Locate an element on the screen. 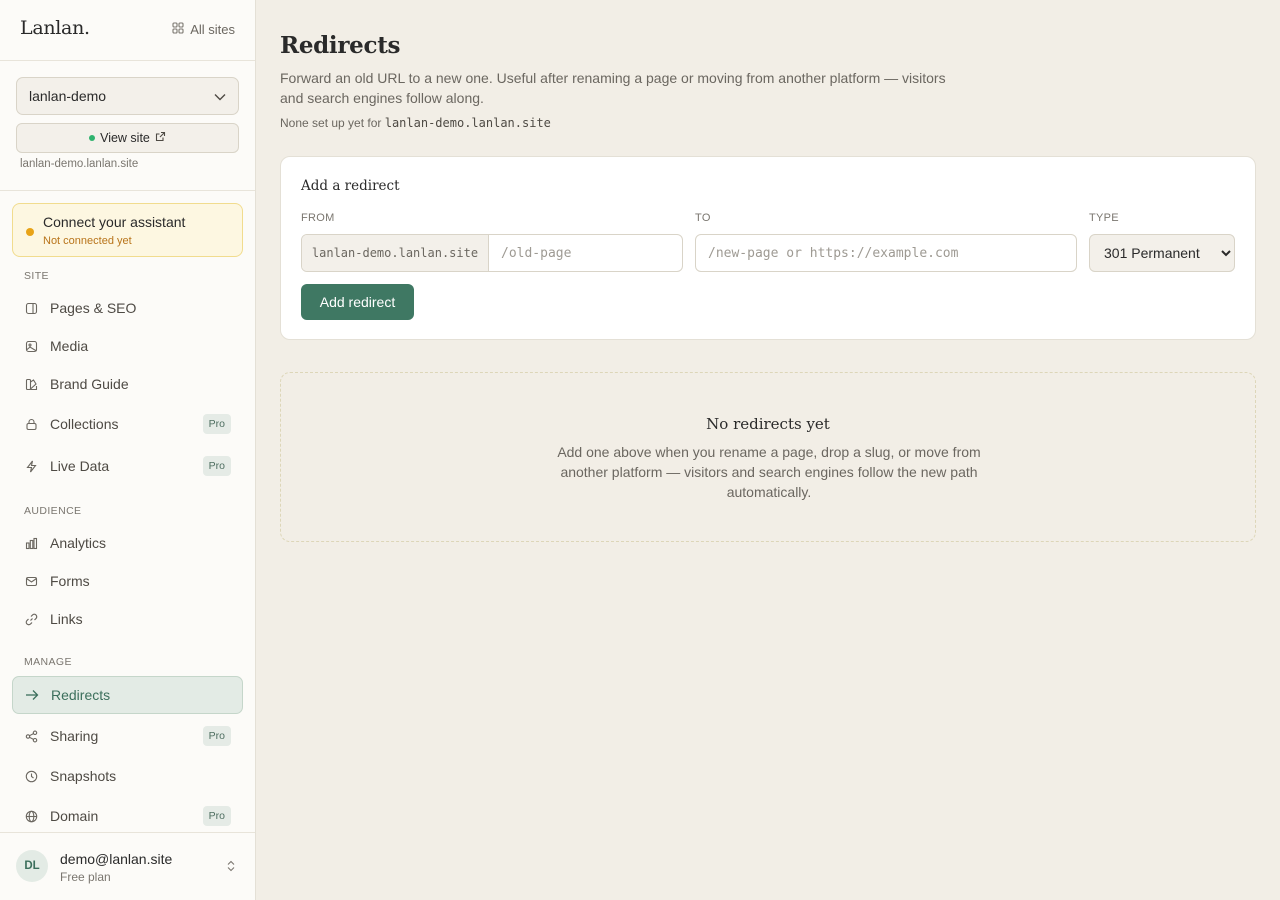 The height and width of the screenshot is (900, 1280). type-label: TYPE is located at coordinates (1104, 218).